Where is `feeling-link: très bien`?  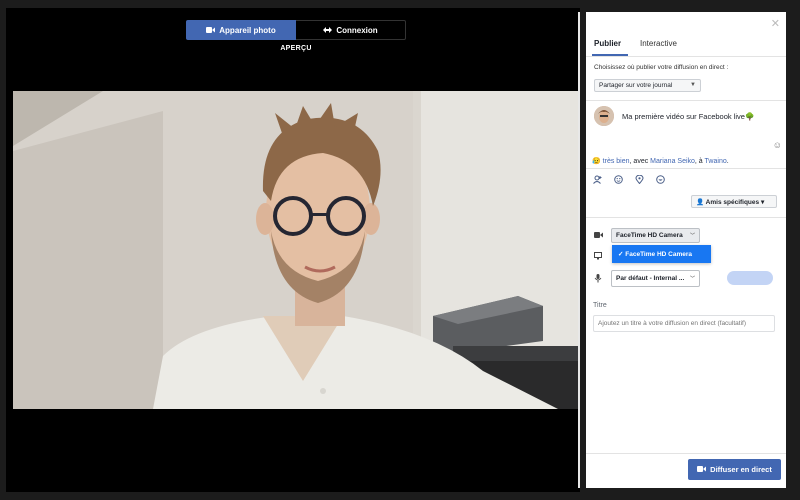
feeling-link: très bien is located at coordinates (616, 161).